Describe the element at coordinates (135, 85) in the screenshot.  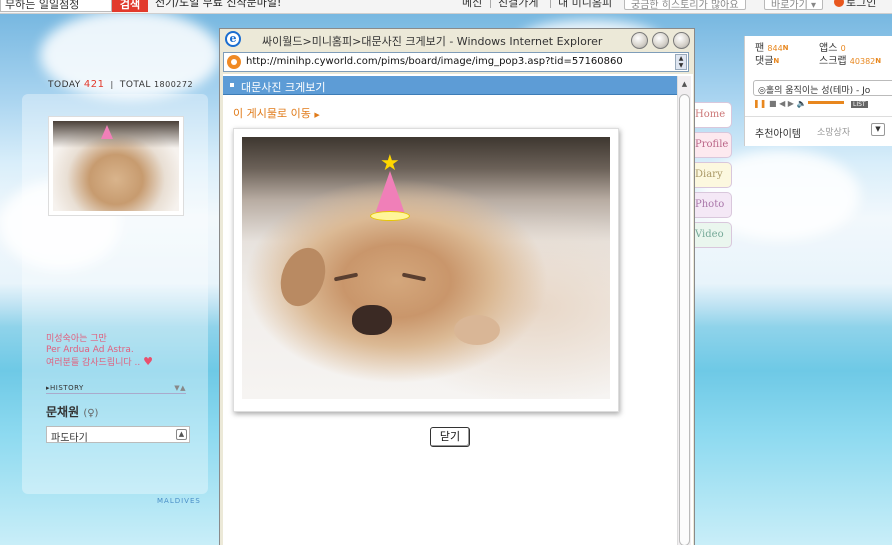
I see `total-label: TOTAL` at that location.